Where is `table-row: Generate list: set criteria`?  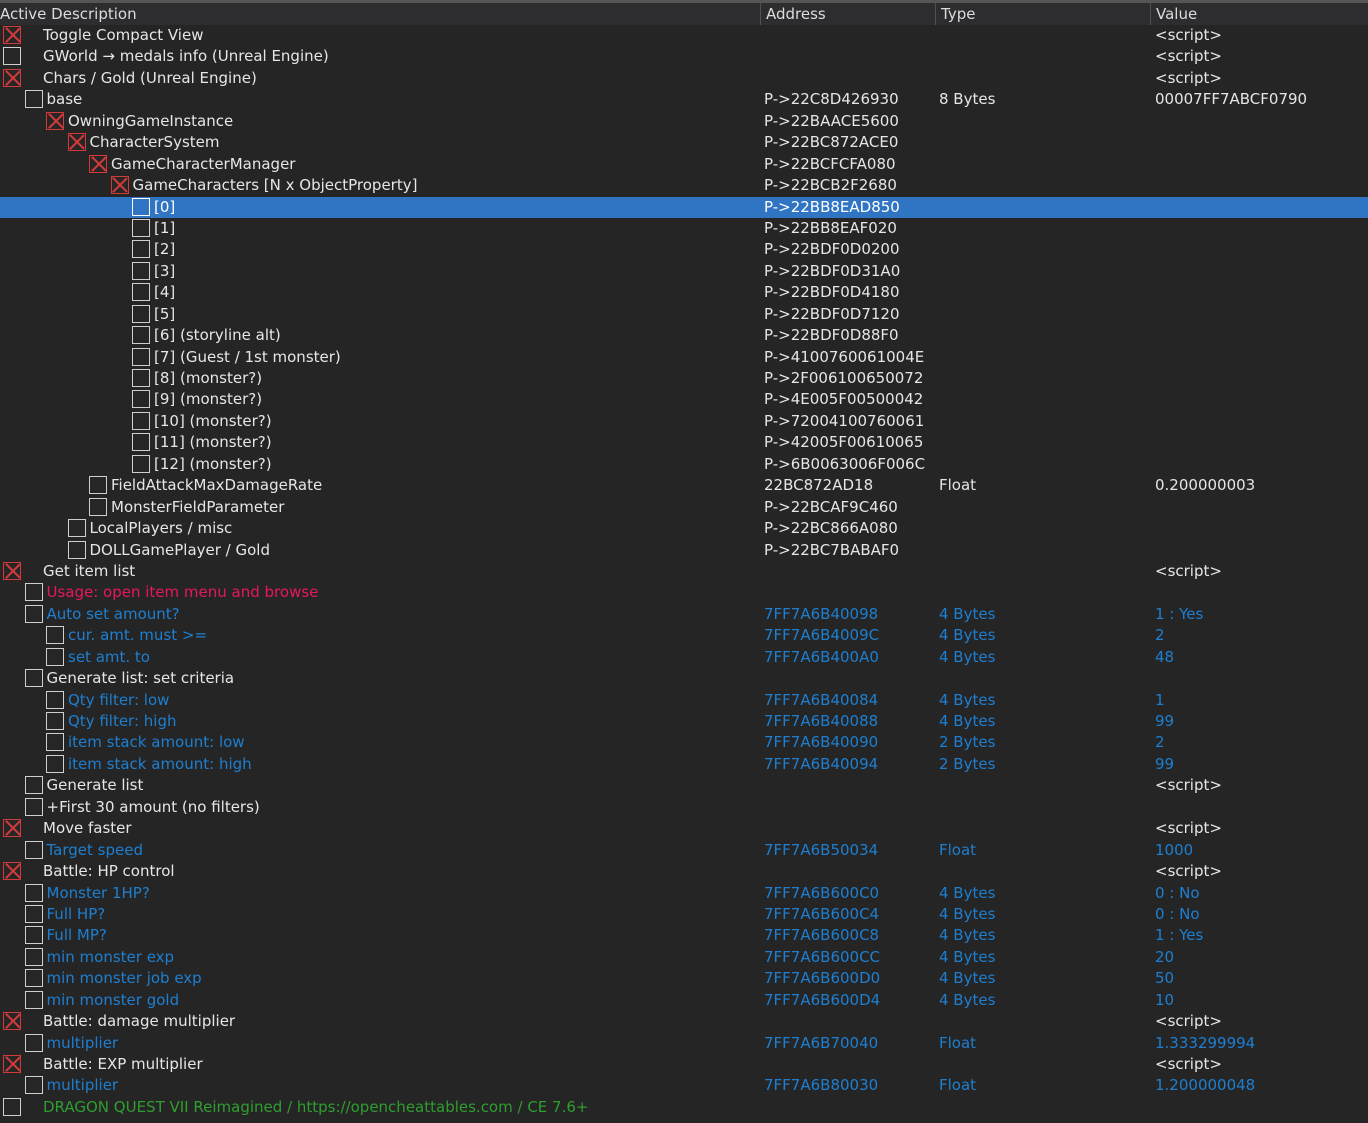 table-row: Generate list: set criteria is located at coordinates (684, 678).